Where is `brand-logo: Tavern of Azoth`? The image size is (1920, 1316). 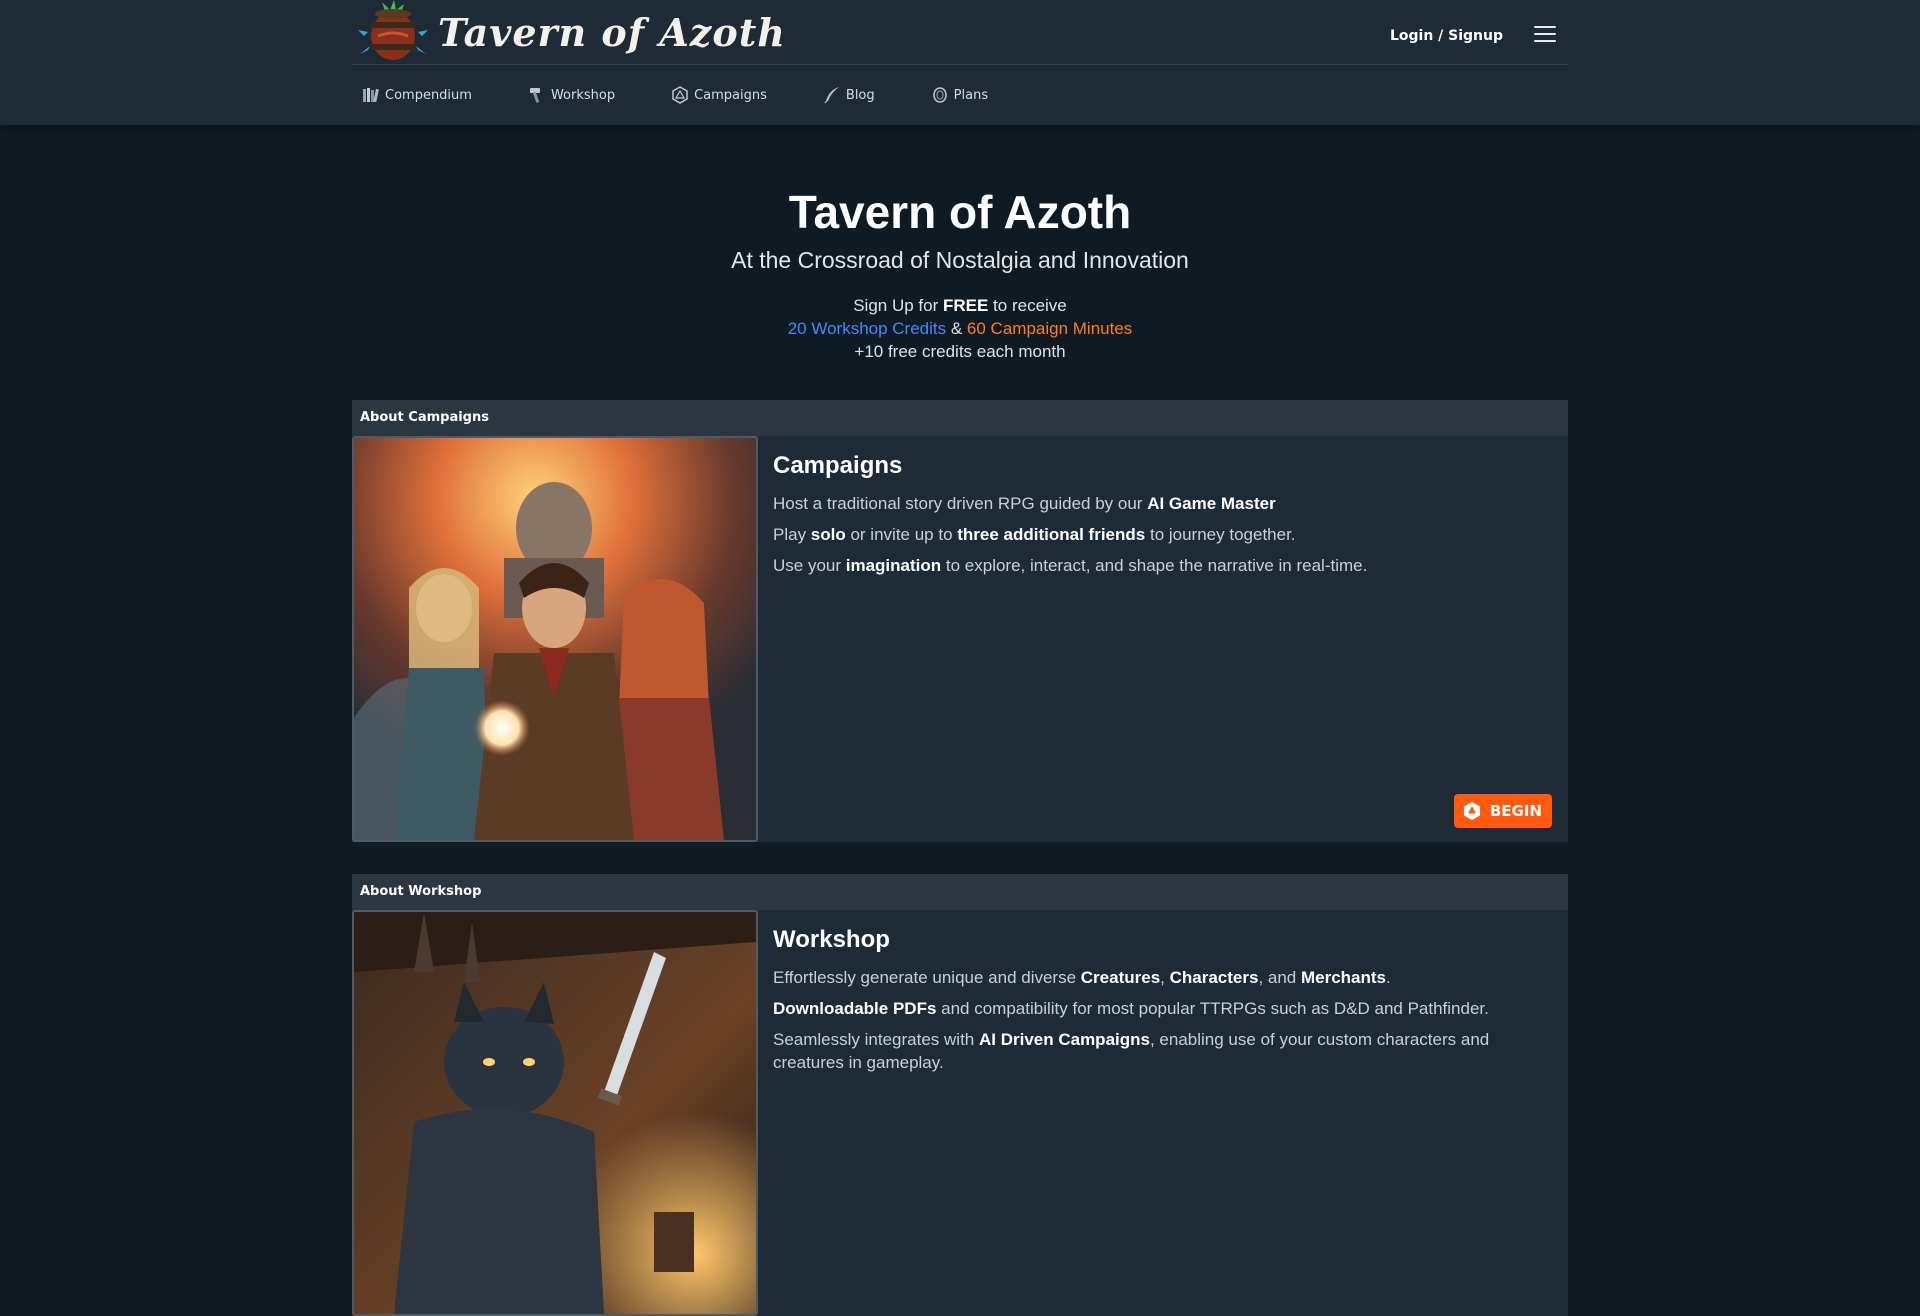
brand-logo: Tavern of Azoth is located at coordinates (571, 32).